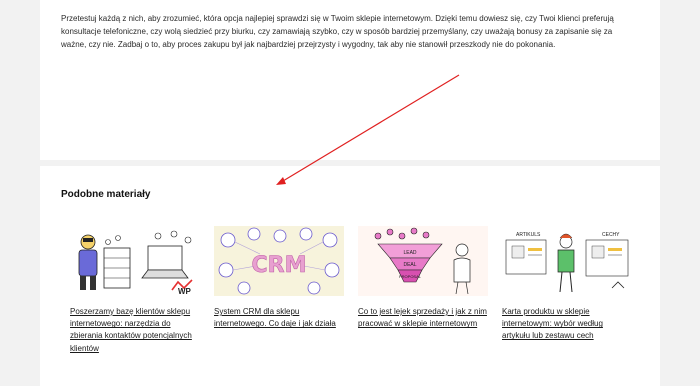 The width and height of the screenshot is (700, 386). Describe the element at coordinates (409, 253) in the screenshot. I see `funnel-label-lead: LEAD` at that location.